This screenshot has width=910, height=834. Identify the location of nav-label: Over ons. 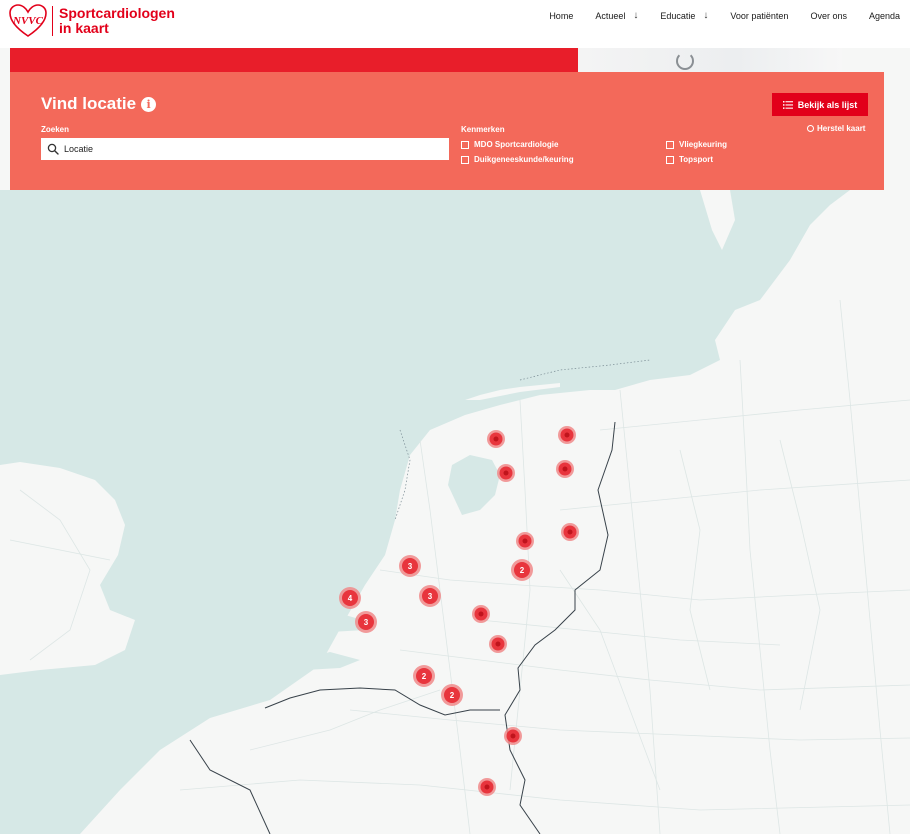
(828, 15).